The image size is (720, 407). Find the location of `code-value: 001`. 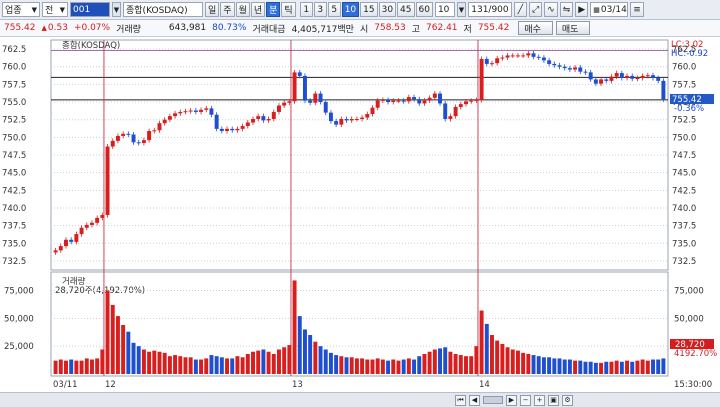

code-value: 001 is located at coordinates (82, 9).